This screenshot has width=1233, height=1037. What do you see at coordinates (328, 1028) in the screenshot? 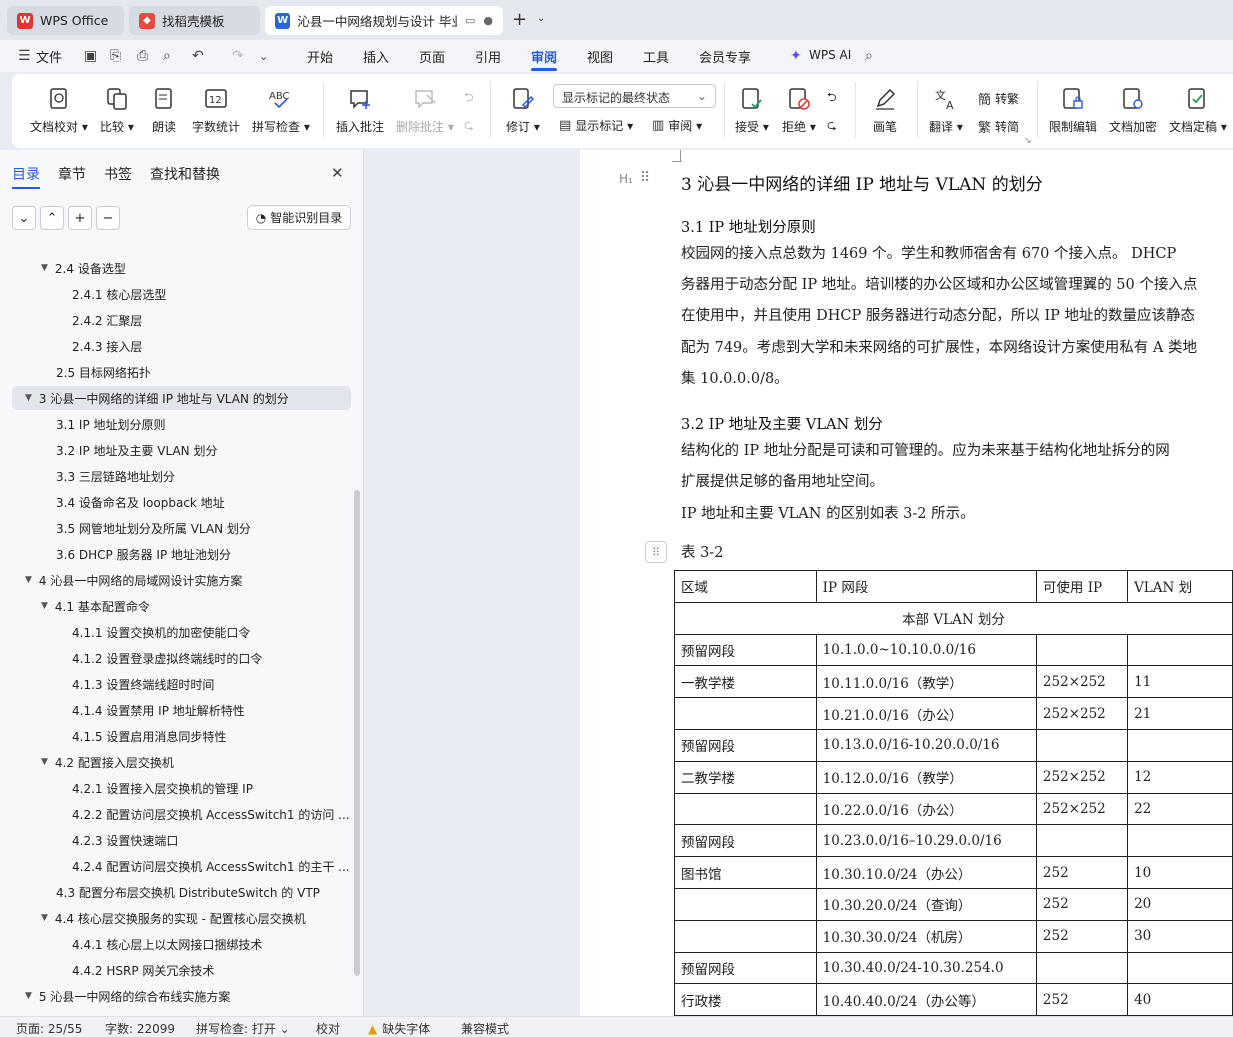
I see `proofread-indicator: 校对` at bounding box center [328, 1028].